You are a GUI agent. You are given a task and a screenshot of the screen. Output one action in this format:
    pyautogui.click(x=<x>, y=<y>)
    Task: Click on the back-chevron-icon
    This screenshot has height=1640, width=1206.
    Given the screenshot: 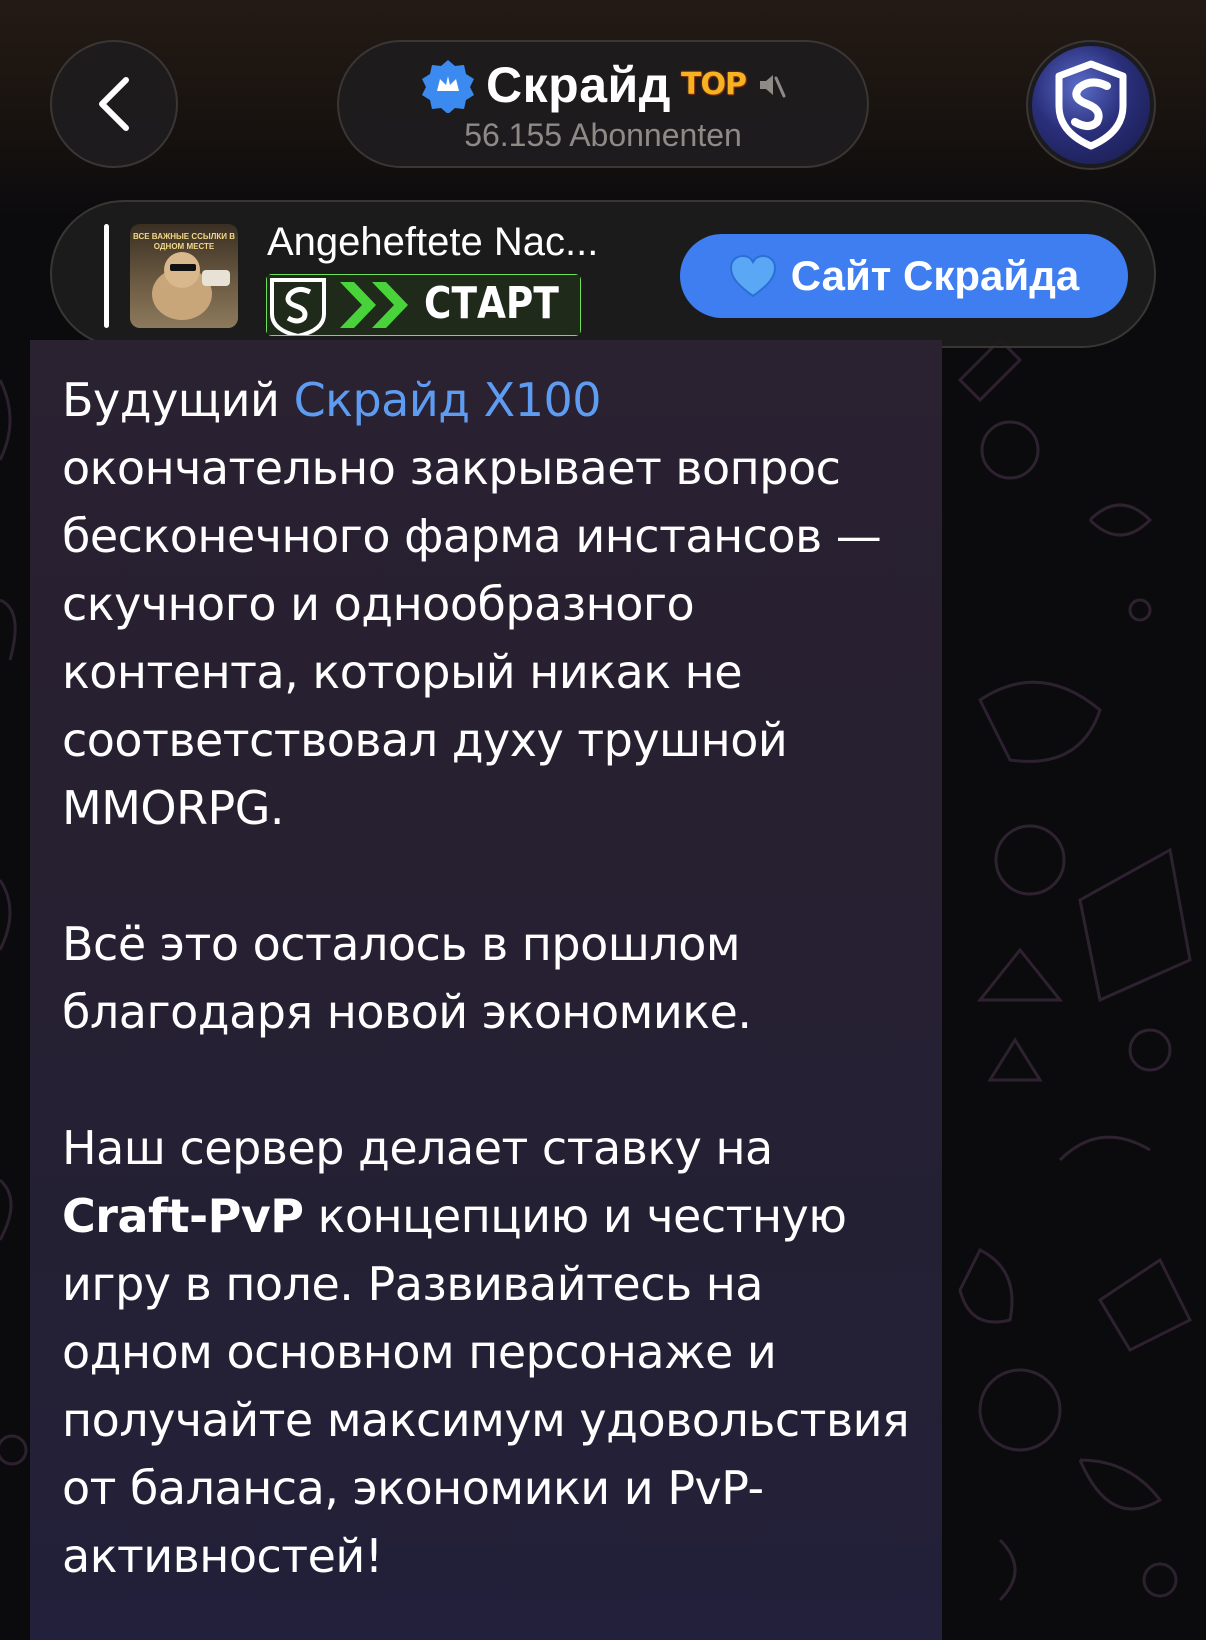 What is the action you would take?
    pyautogui.click(x=114, y=104)
    